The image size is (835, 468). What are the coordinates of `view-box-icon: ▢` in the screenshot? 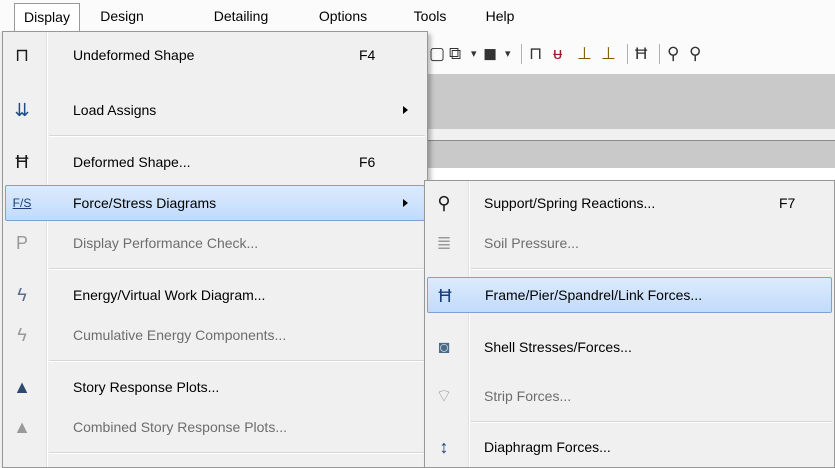 It's located at (437, 54).